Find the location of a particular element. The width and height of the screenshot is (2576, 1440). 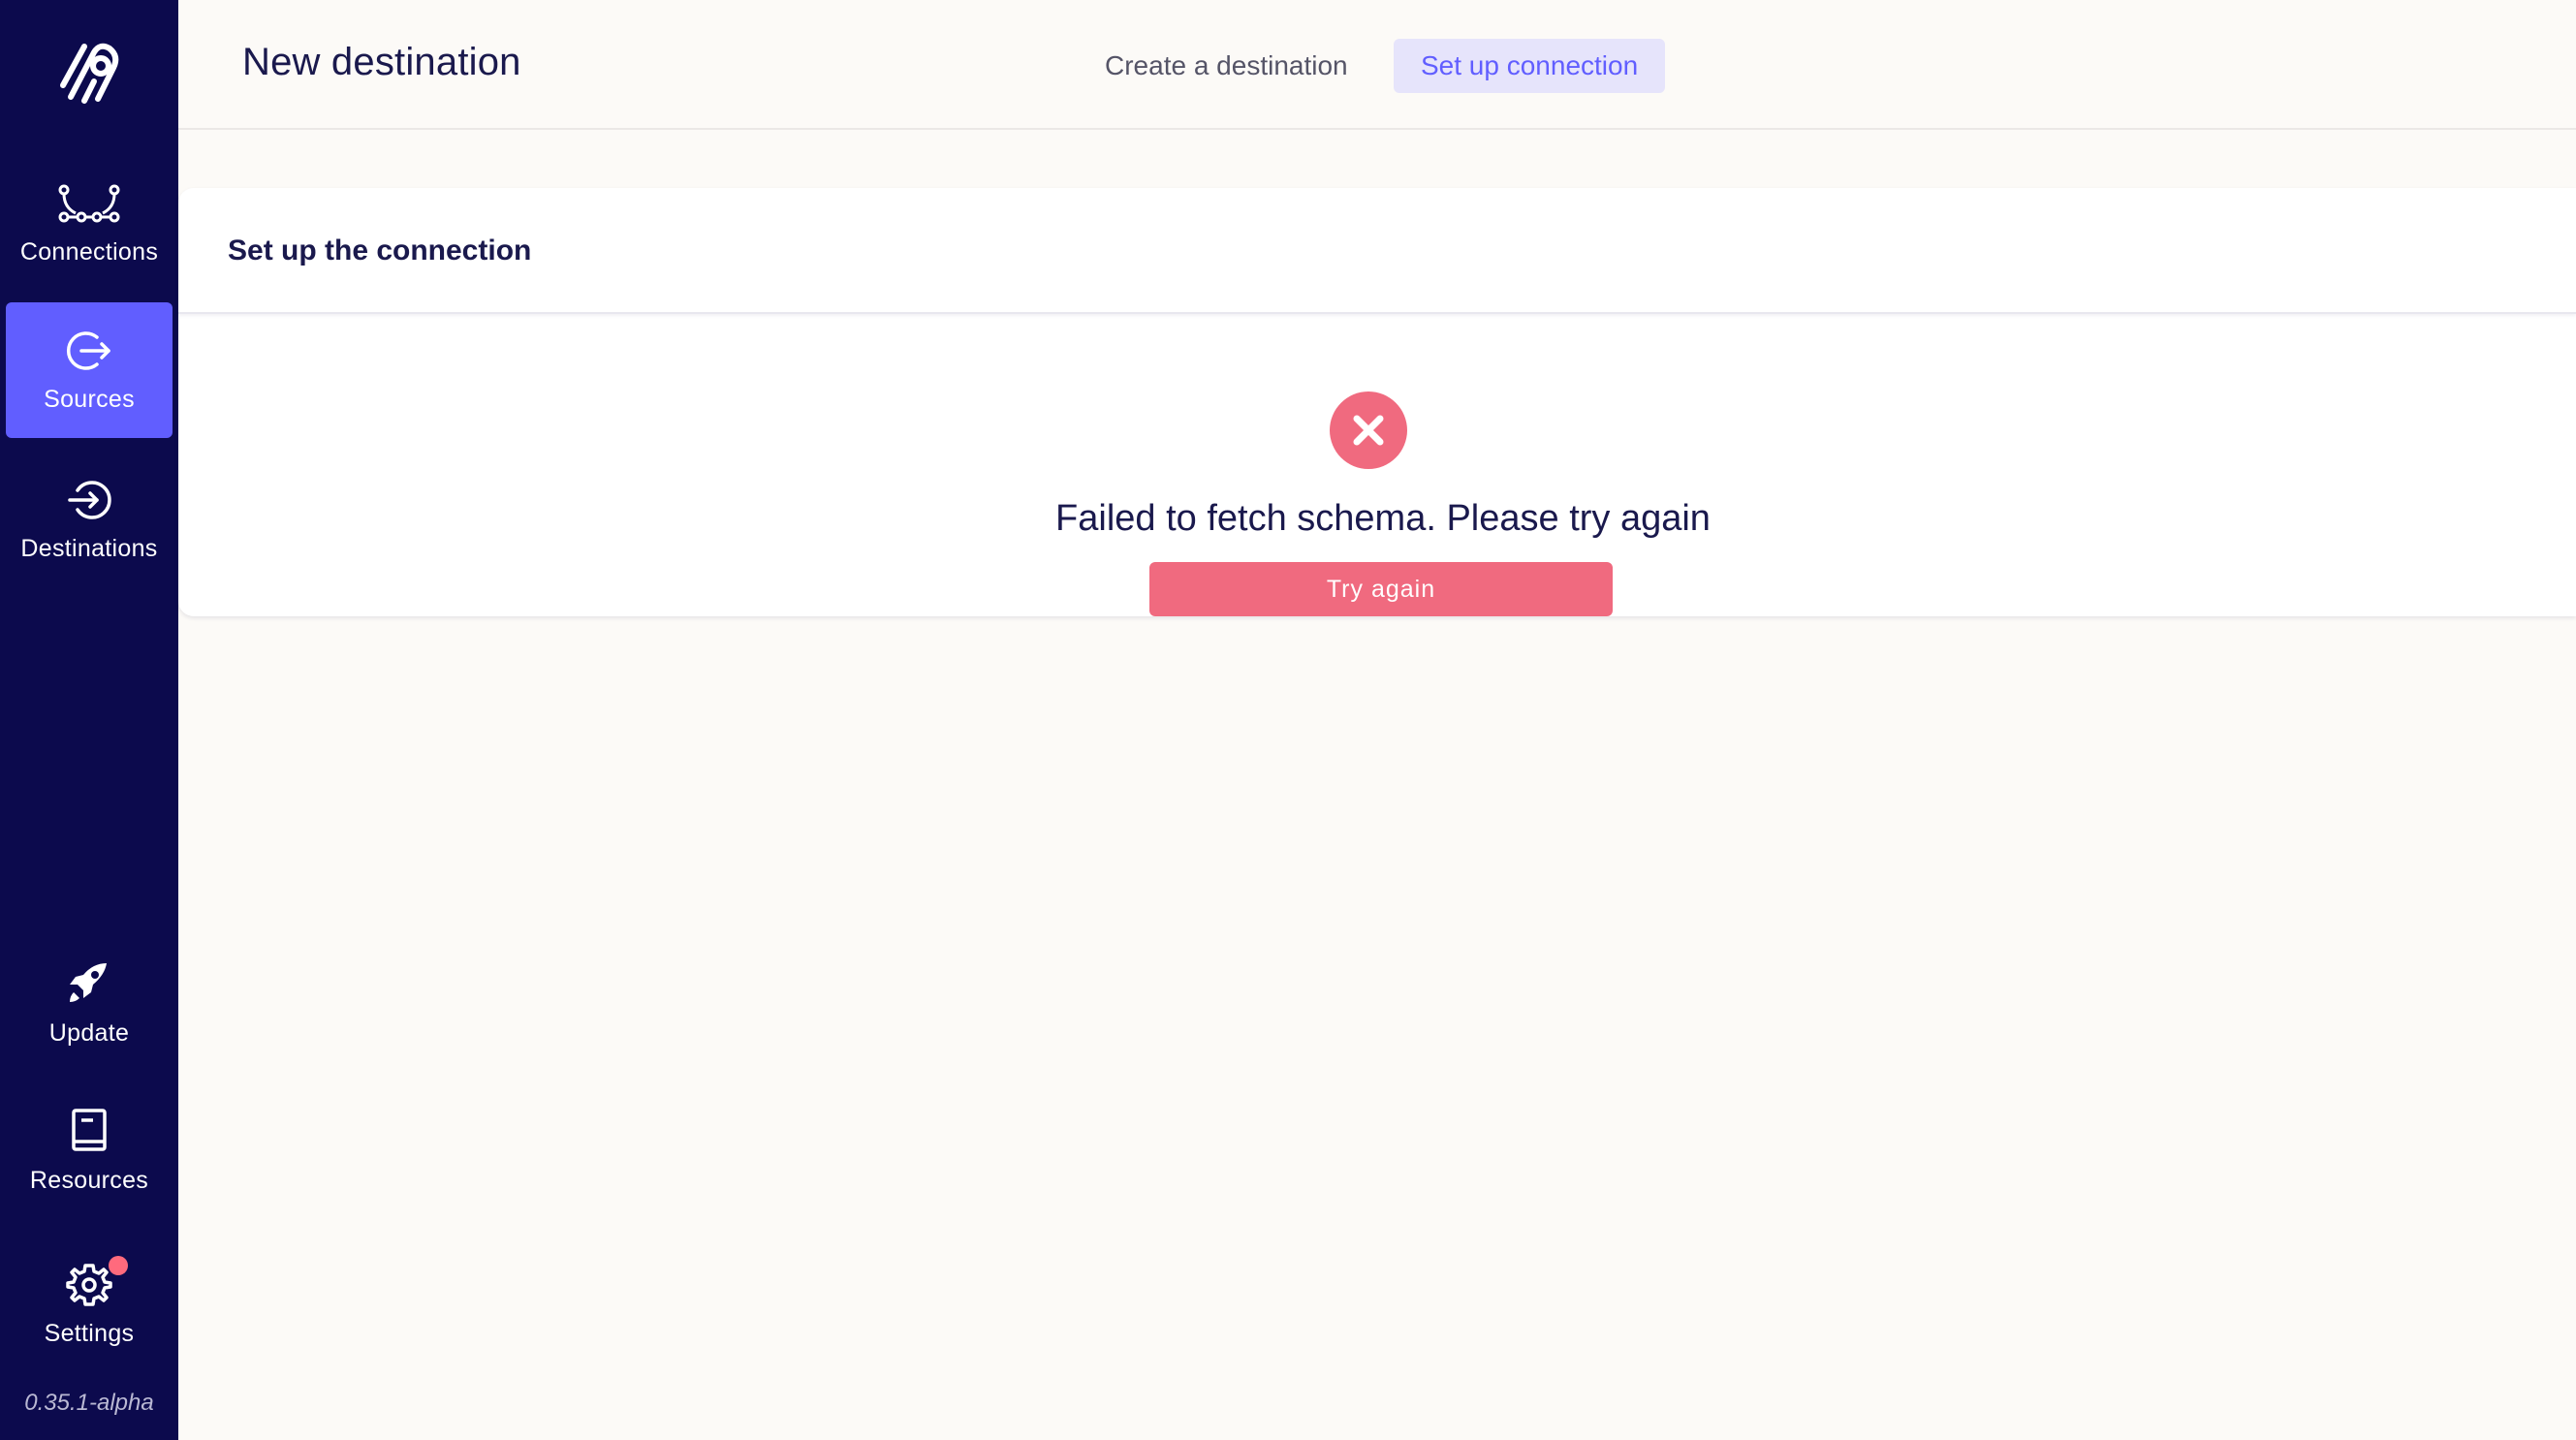

card-title: Set up the connection is located at coordinates (380, 251).